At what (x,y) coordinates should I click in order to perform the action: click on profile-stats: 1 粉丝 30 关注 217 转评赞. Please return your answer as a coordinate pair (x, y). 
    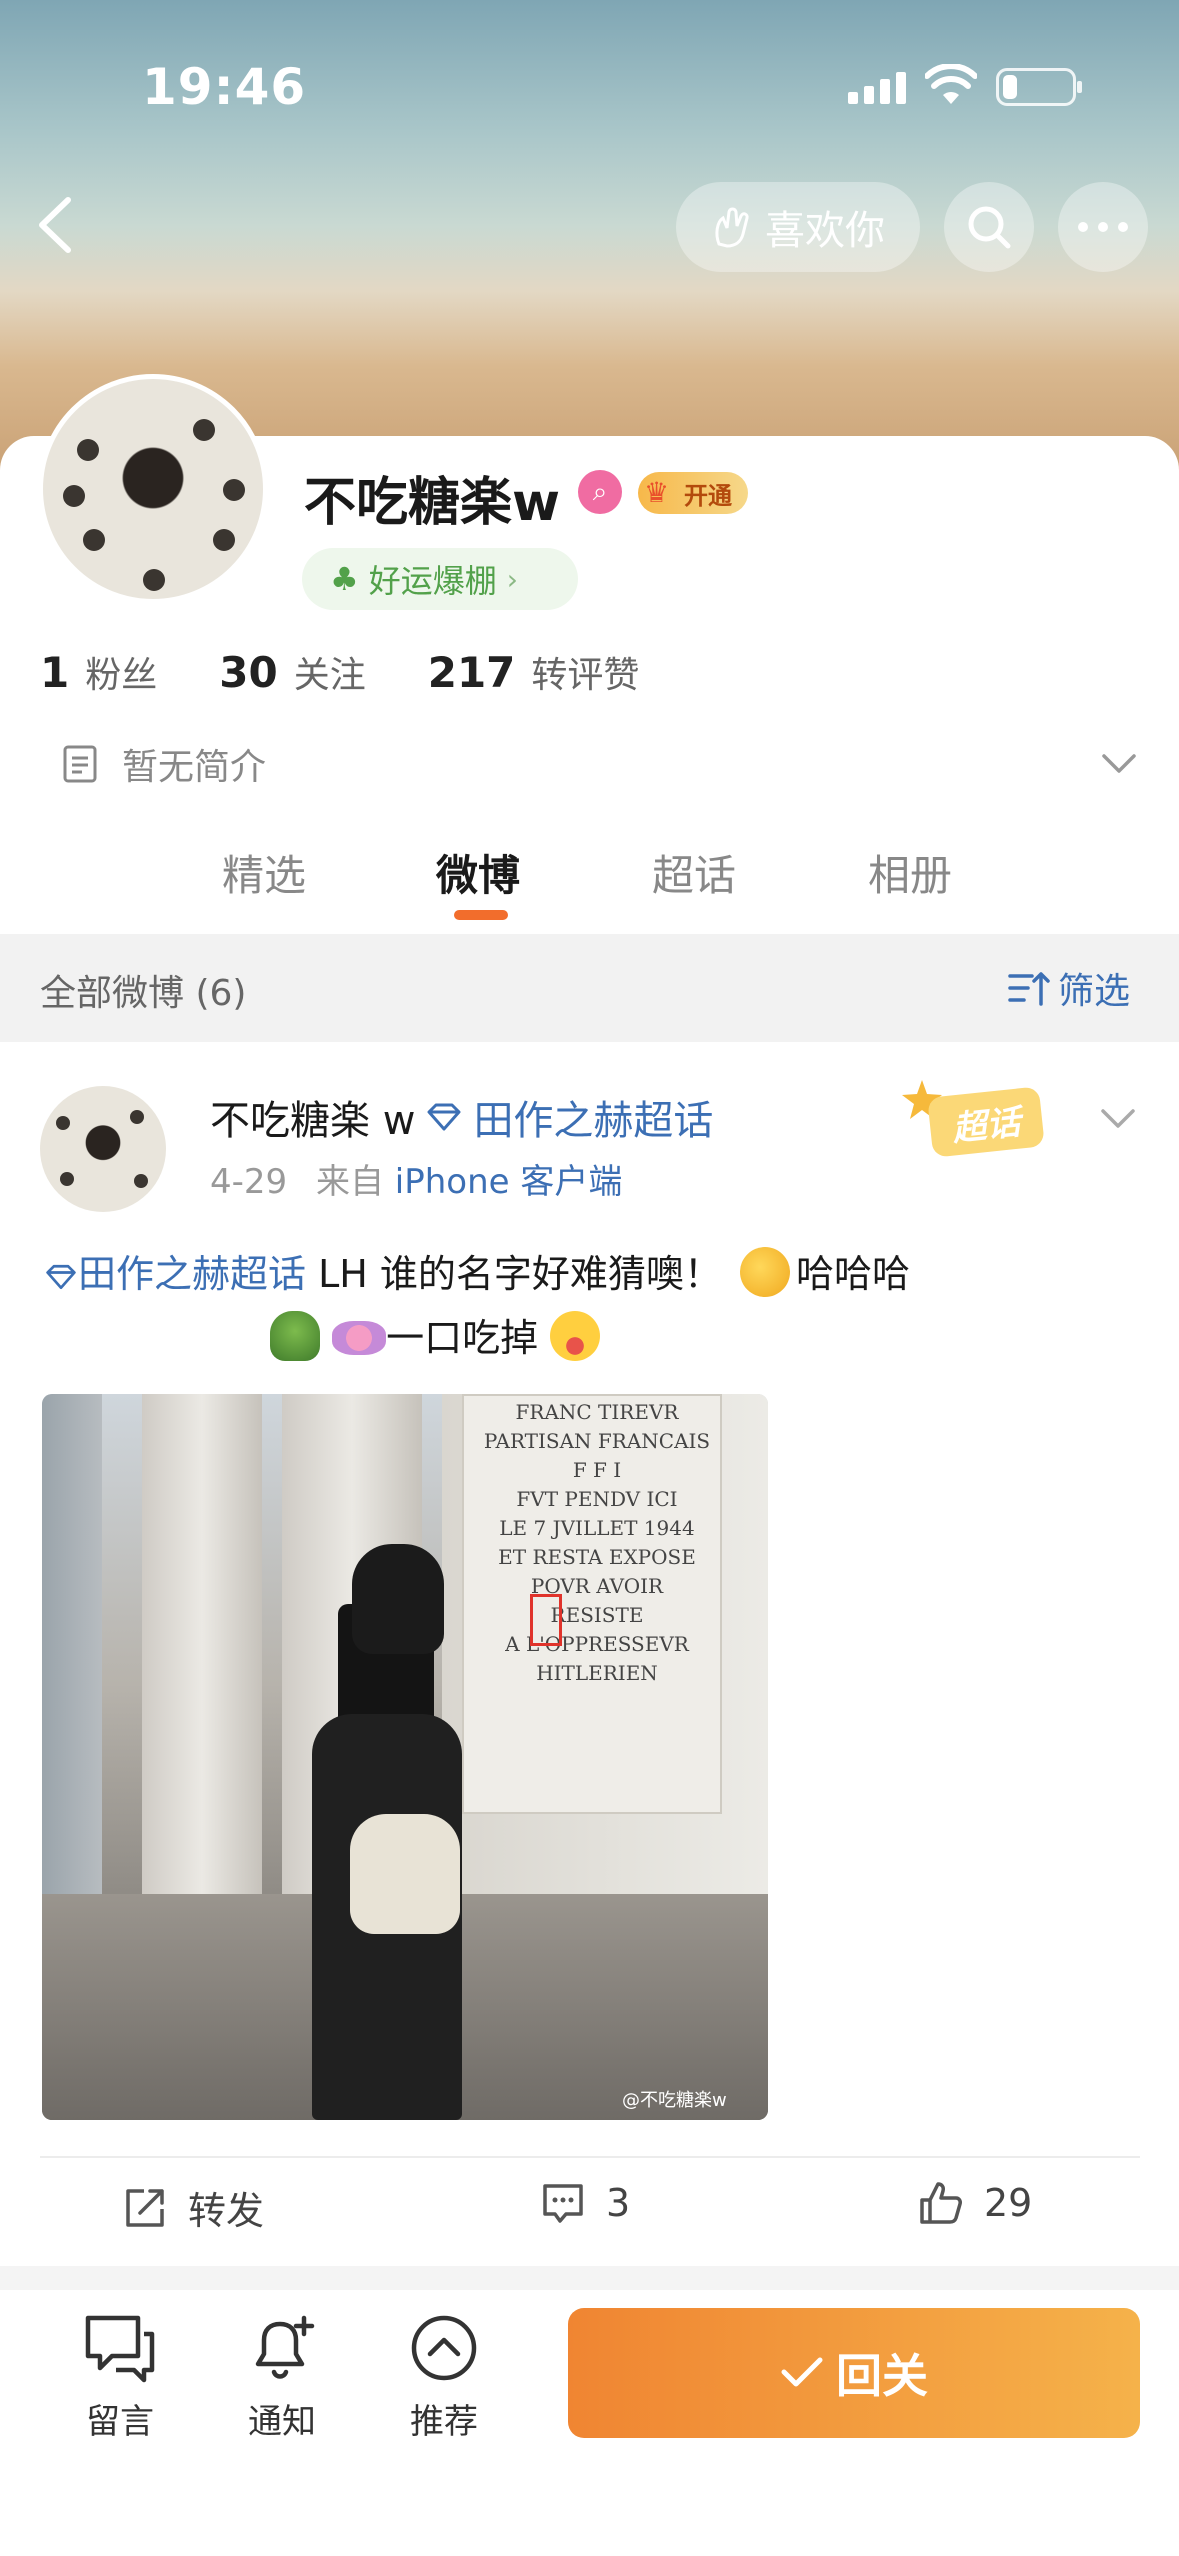
    Looking at the image, I should click on (339, 672).